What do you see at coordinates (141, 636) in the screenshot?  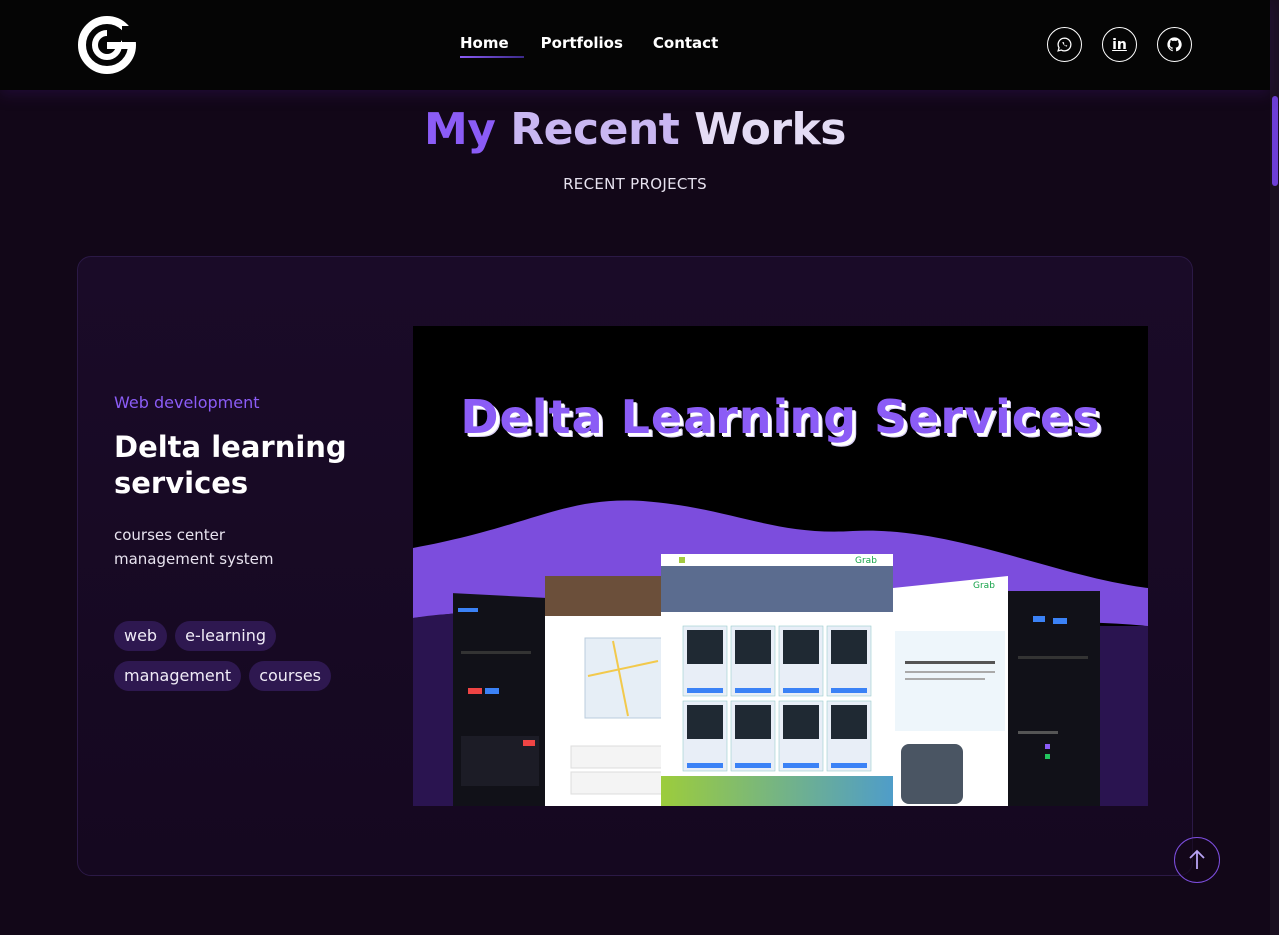 I see `tag: web` at bounding box center [141, 636].